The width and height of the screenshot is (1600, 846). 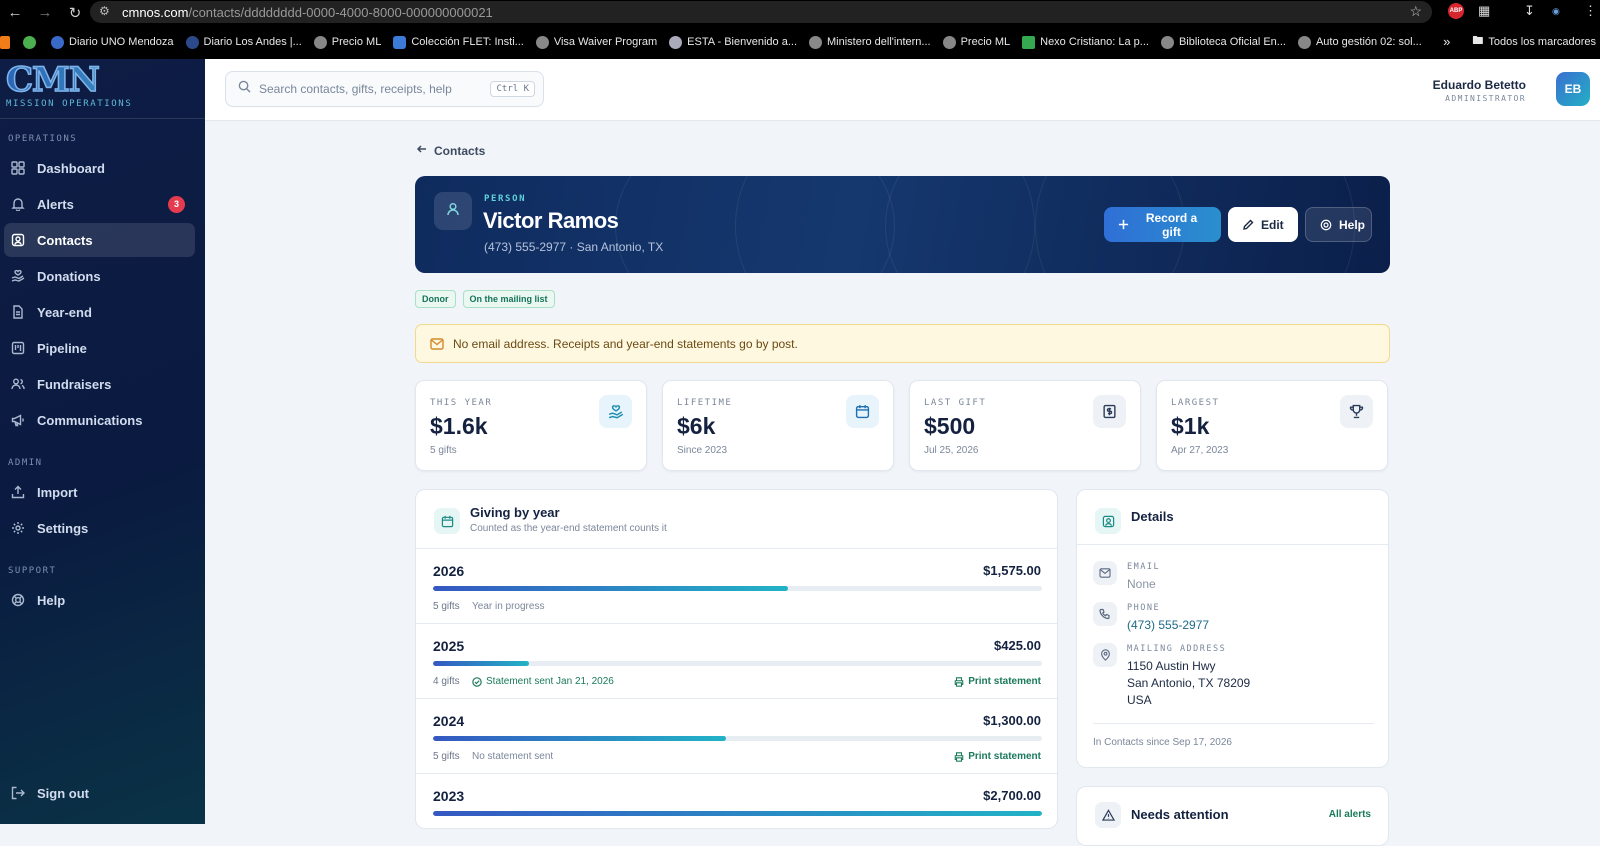 I want to click on stat-card-largest: LARGEST $1k Apr 27, 2023, so click(x=1272, y=425).